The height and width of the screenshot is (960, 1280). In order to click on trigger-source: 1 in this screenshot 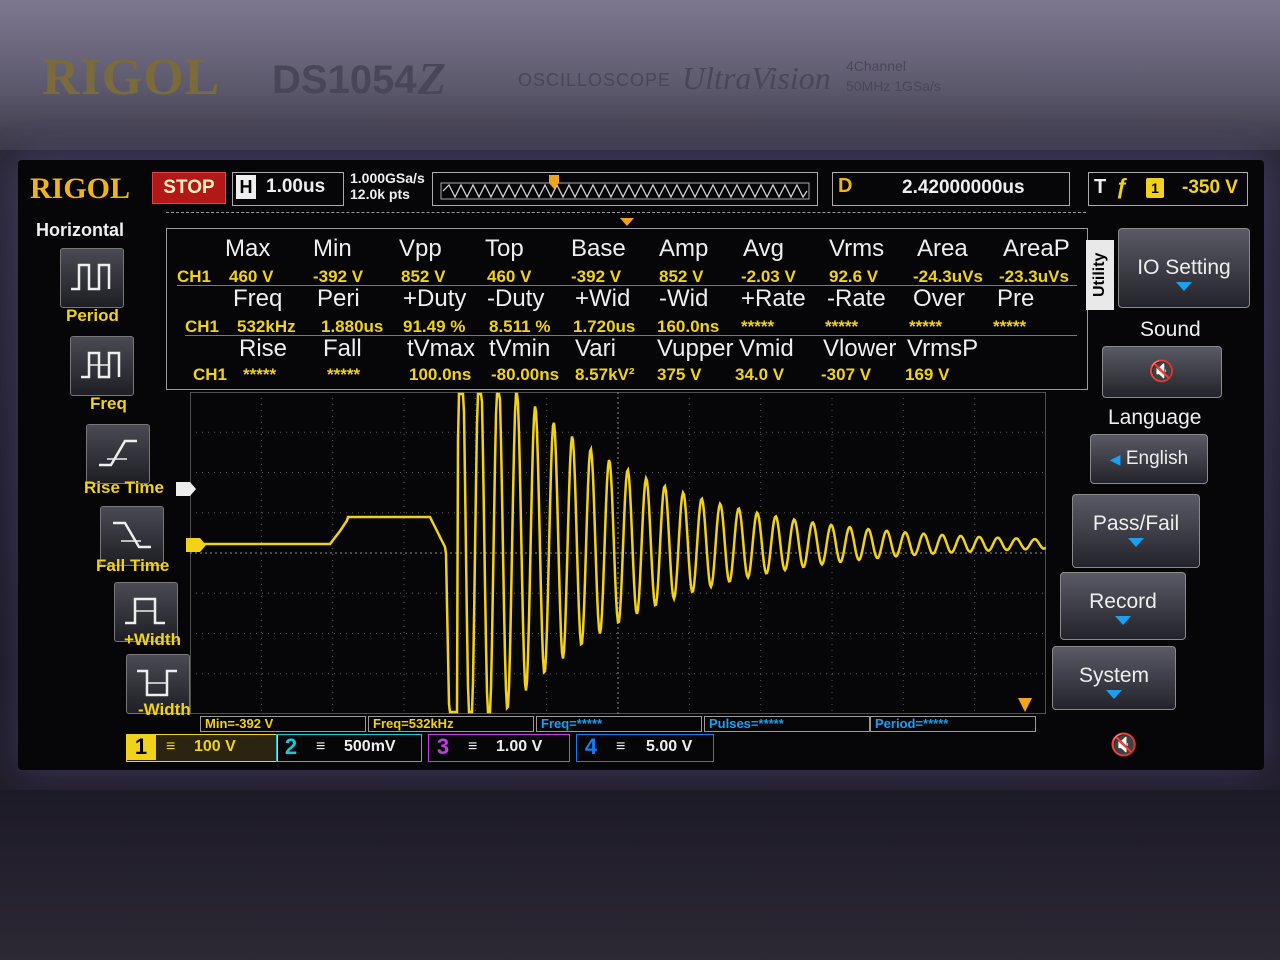, I will do `click(1155, 188)`.